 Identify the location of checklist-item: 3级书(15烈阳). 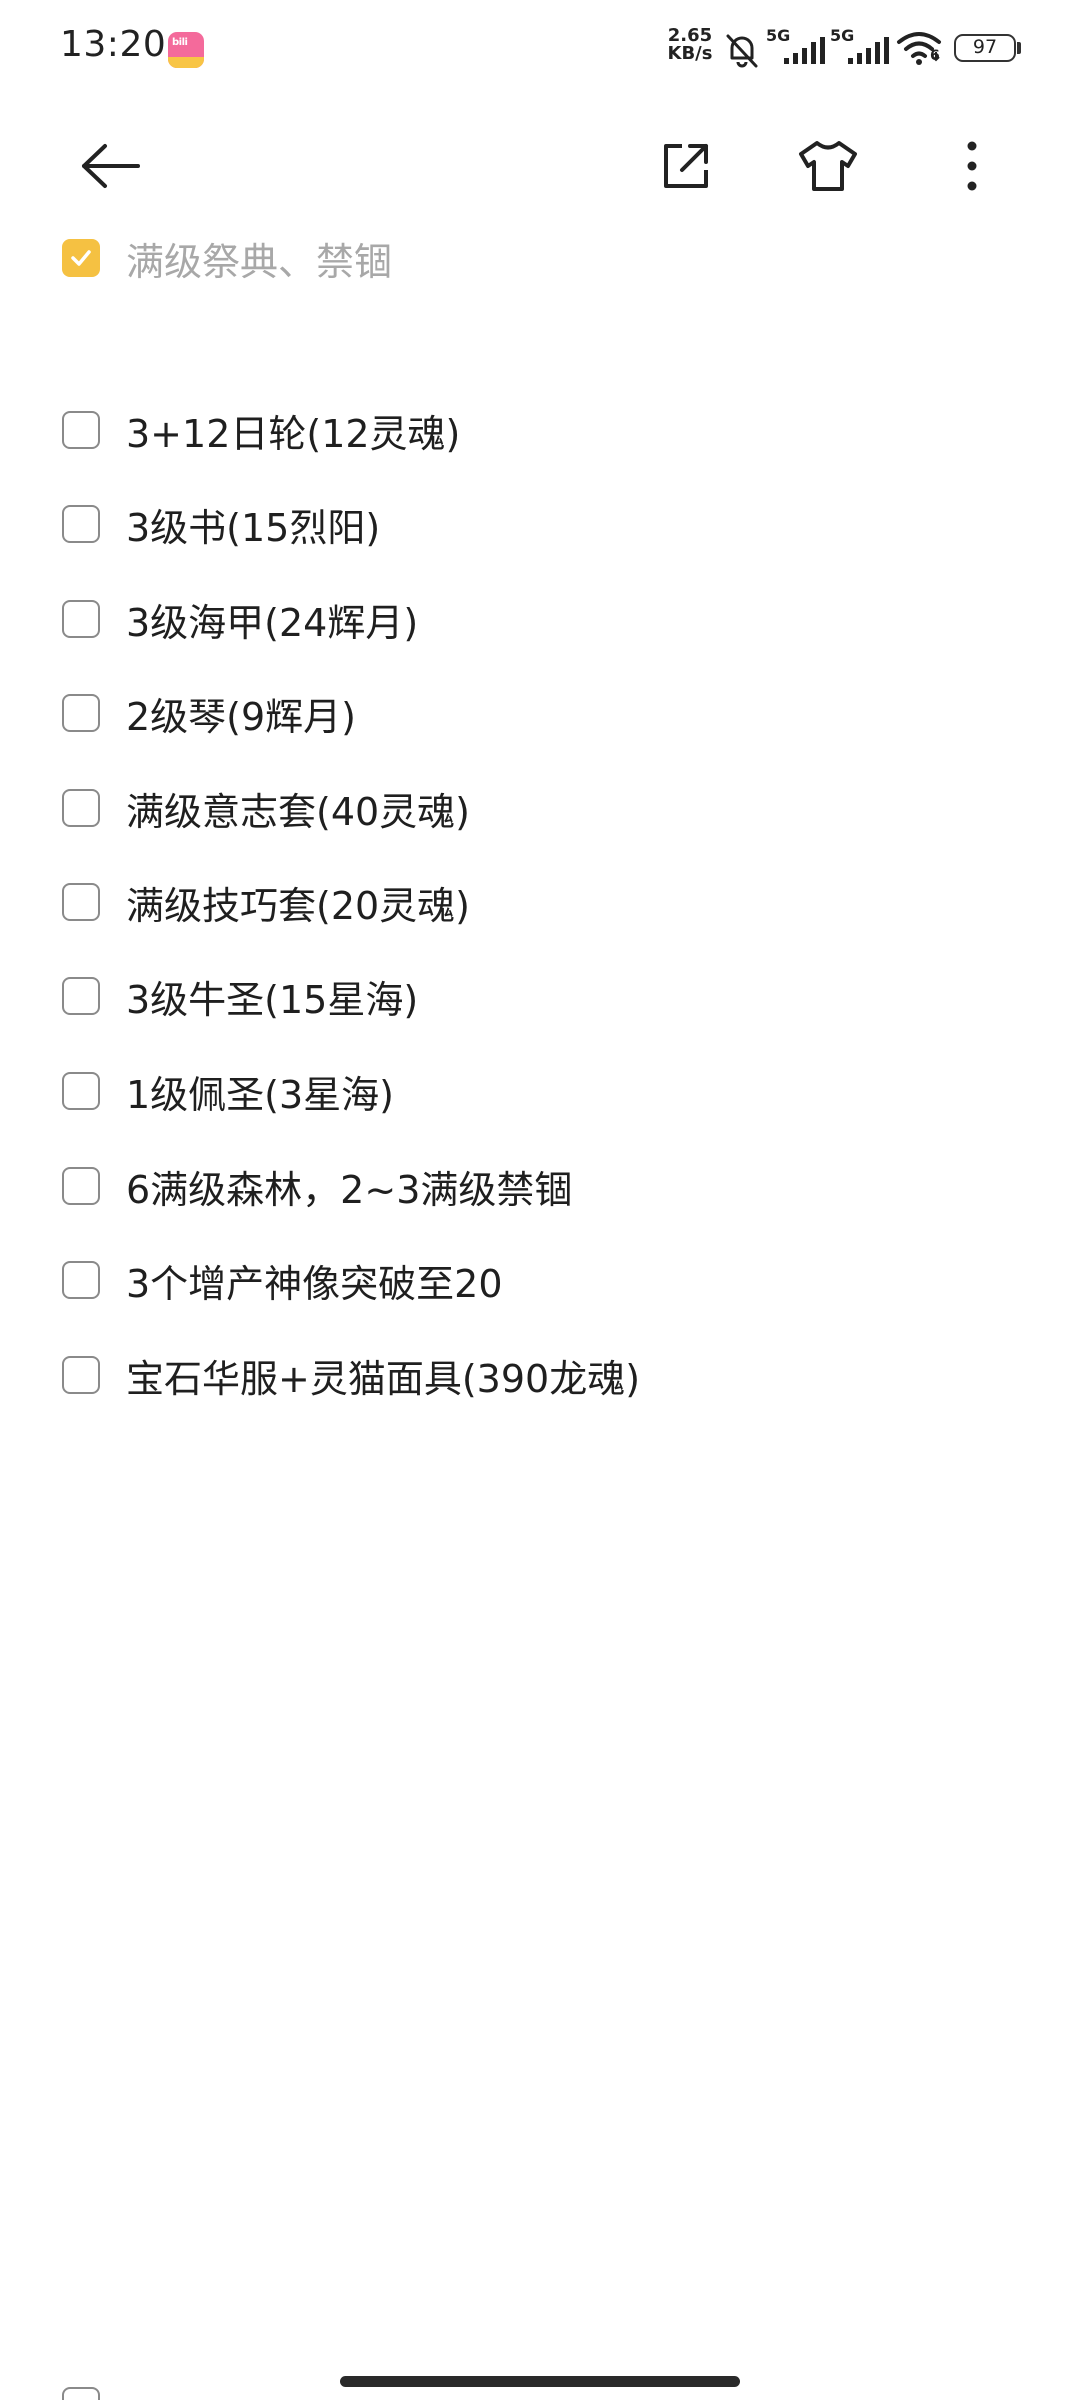
(221, 524).